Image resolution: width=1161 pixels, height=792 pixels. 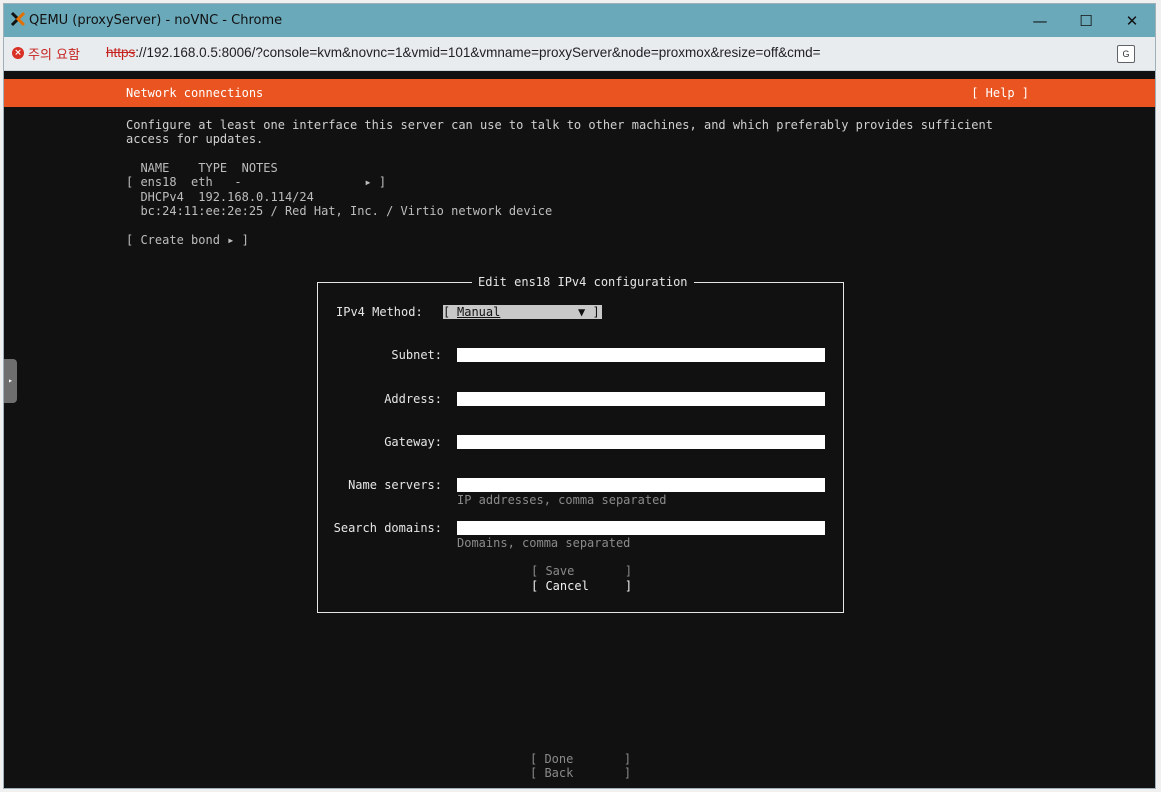 What do you see at coordinates (579, 93) in the screenshot?
I see `installer-header: Network connections [ Help ]` at bounding box center [579, 93].